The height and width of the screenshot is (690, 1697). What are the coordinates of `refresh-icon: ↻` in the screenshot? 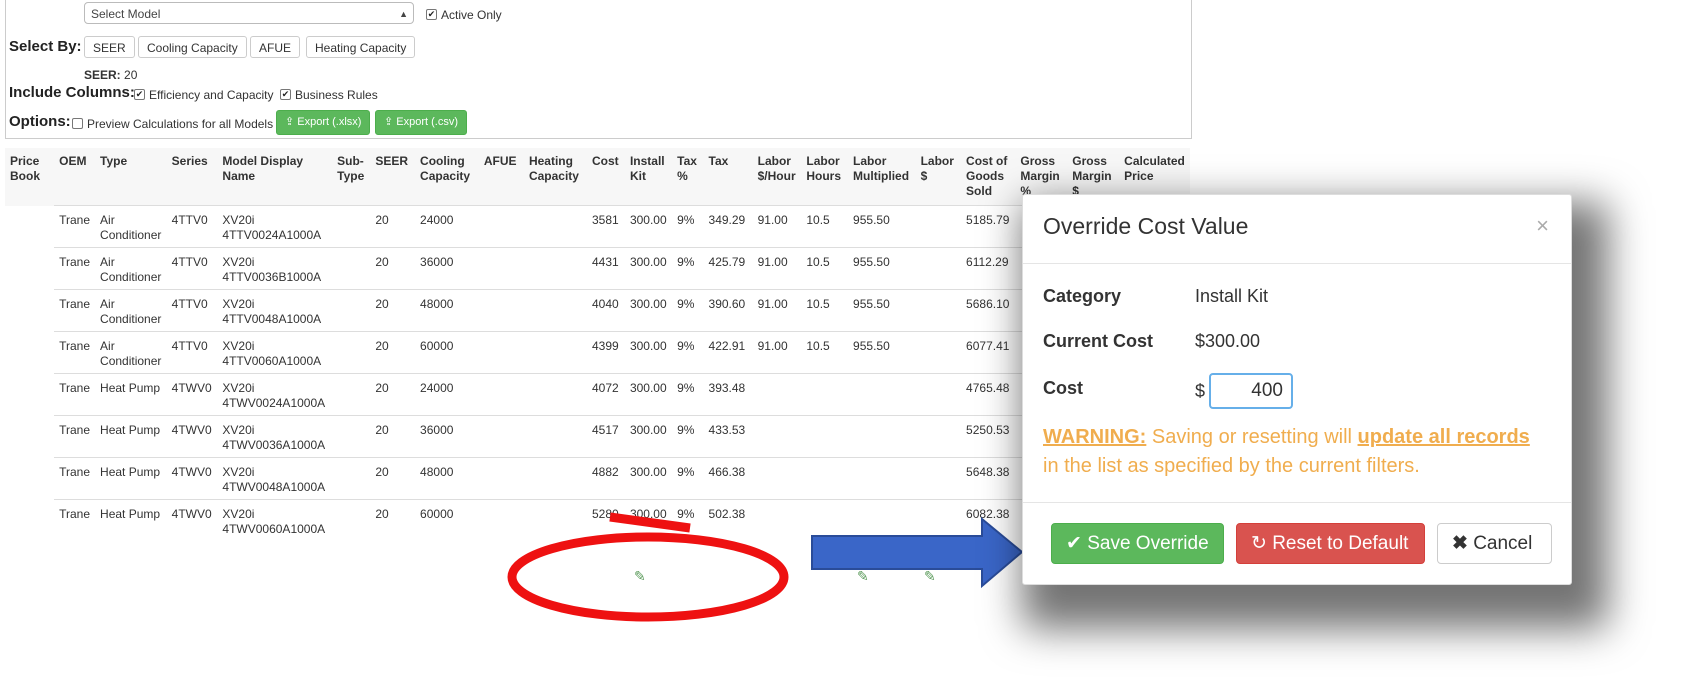 It's located at (1259, 543).